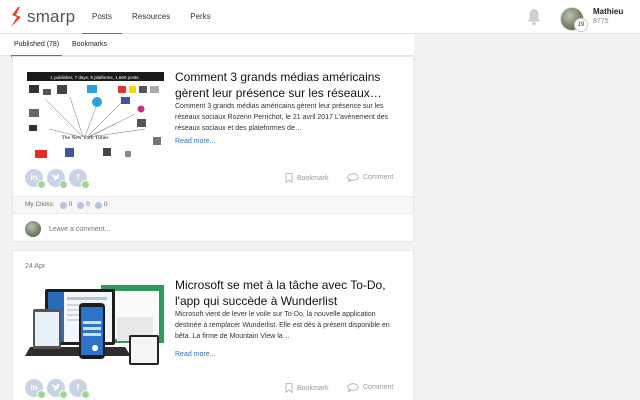 The height and width of the screenshot is (400, 640). Describe the element at coordinates (102, 17) in the screenshot. I see `nav-posts: Posts` at that location.